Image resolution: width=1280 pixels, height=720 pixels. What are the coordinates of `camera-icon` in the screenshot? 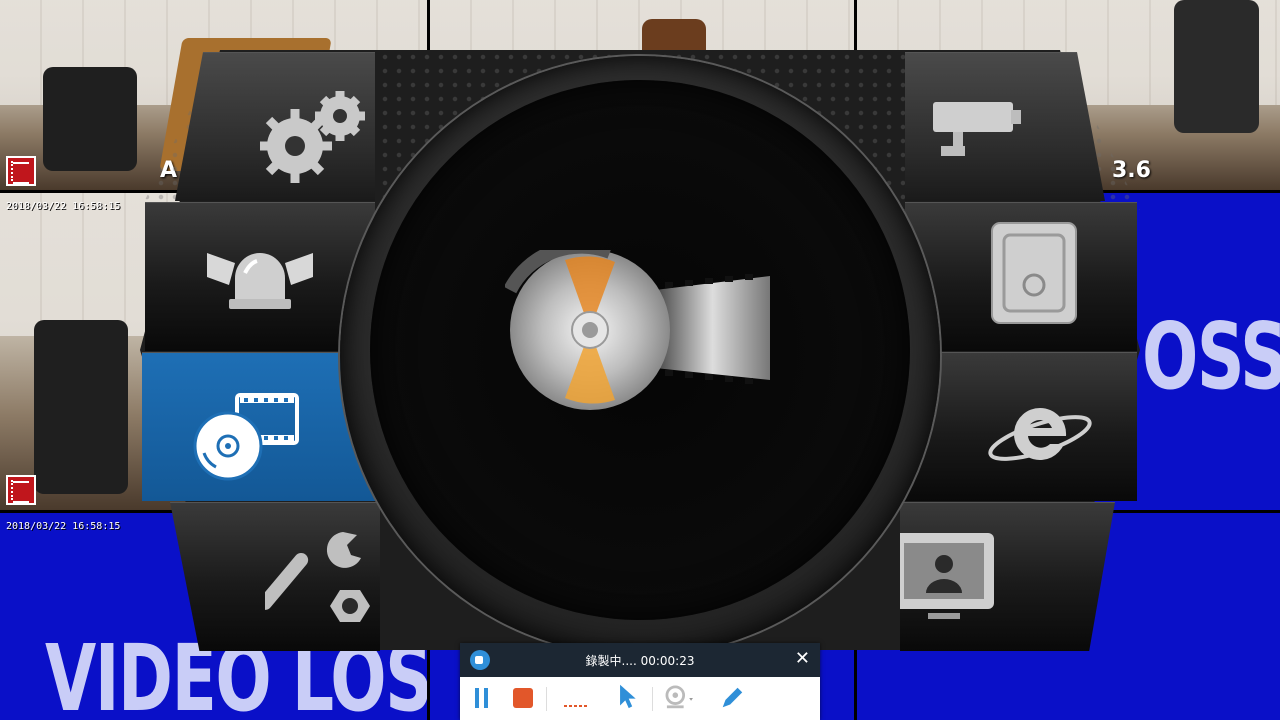 It's located at (977, 129).